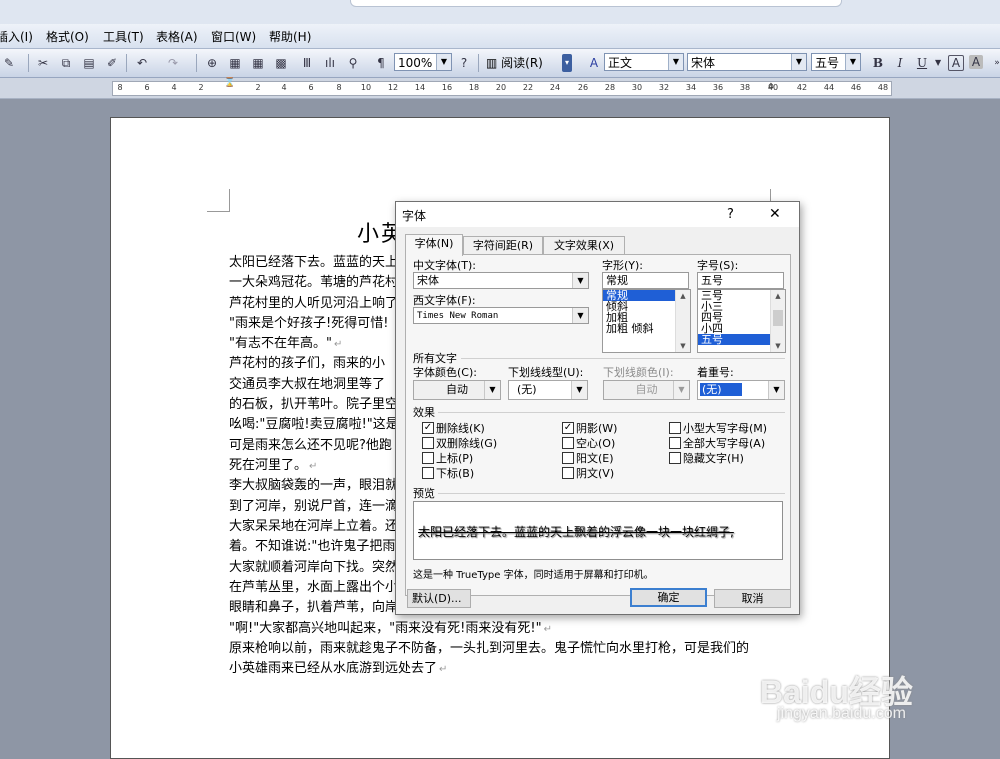 The width and height of the screenshot is (1000, 759). Describe the element at coordinates (900, 63) in the screenshot. I see `italic-button: I` at that location.